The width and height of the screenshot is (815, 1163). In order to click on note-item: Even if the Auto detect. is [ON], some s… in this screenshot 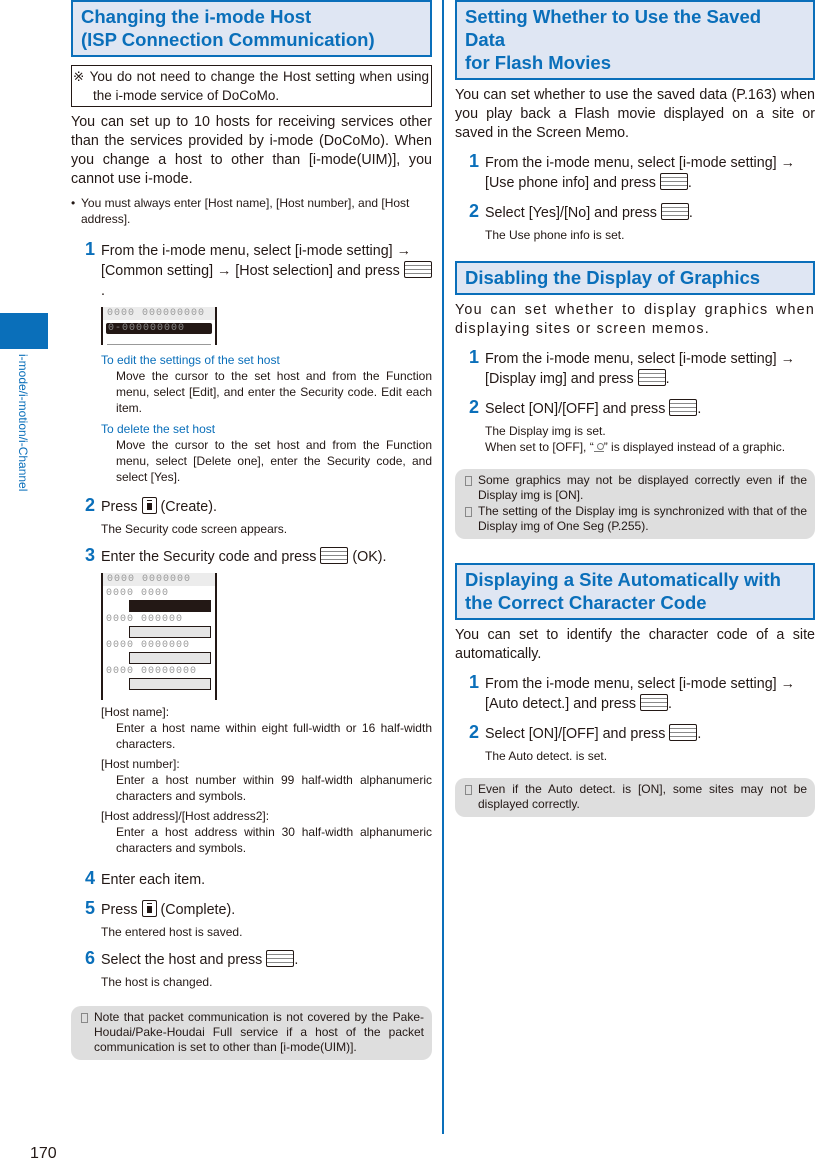, I will do `click(635, 797)`.